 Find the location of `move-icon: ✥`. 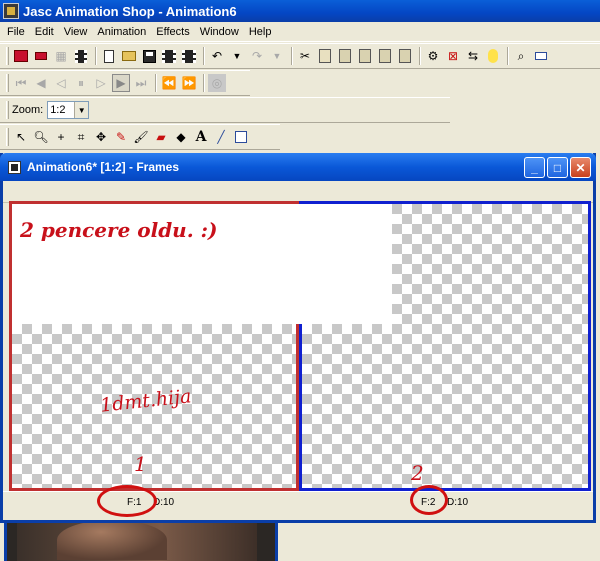

move-icon: ✥ is located at coordinates (101, 137).